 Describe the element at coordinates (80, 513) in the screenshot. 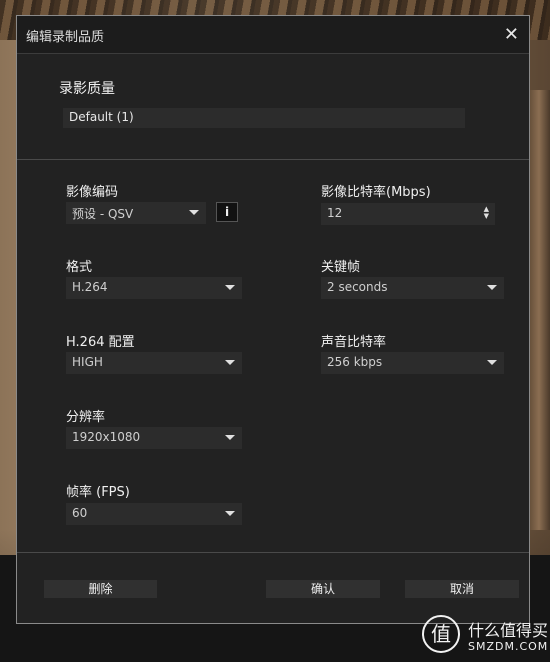

I see `framerate-value: 60` at that location.